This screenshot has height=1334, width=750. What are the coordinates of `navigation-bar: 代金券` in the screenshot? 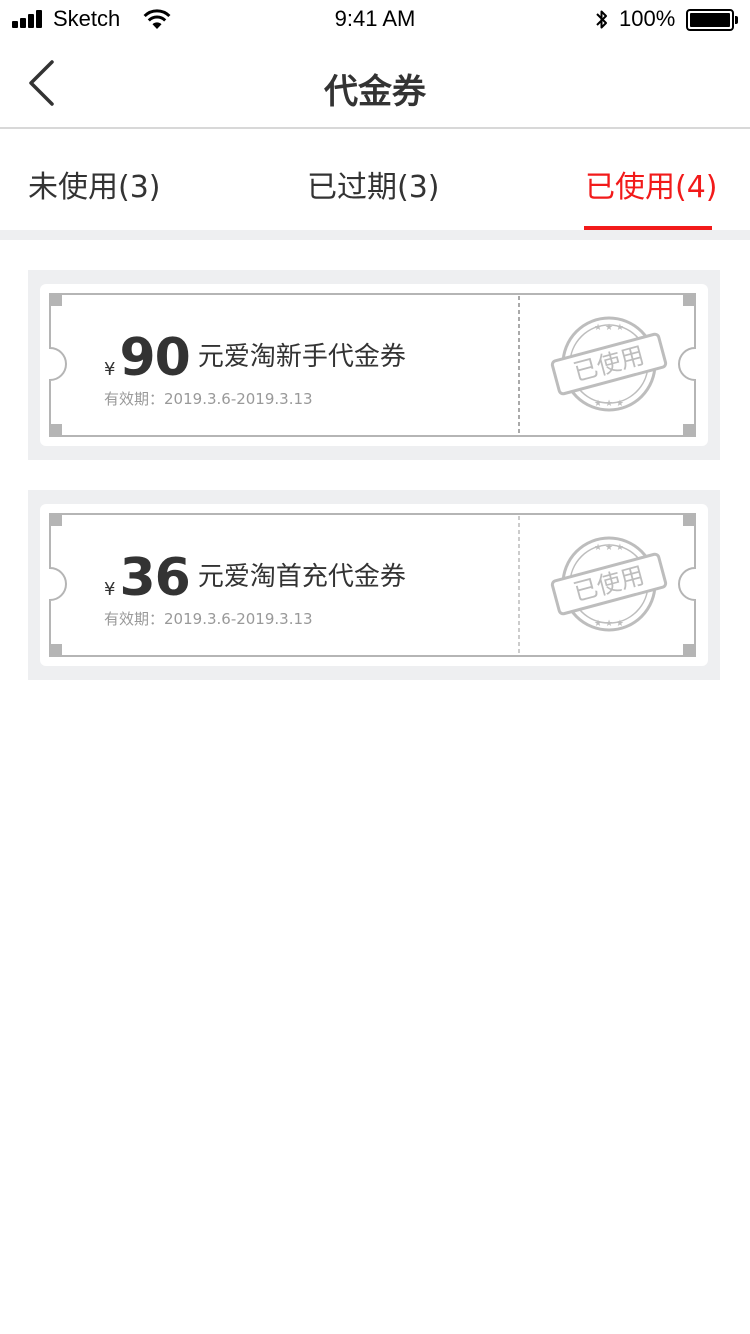 It's located at (375, 84).